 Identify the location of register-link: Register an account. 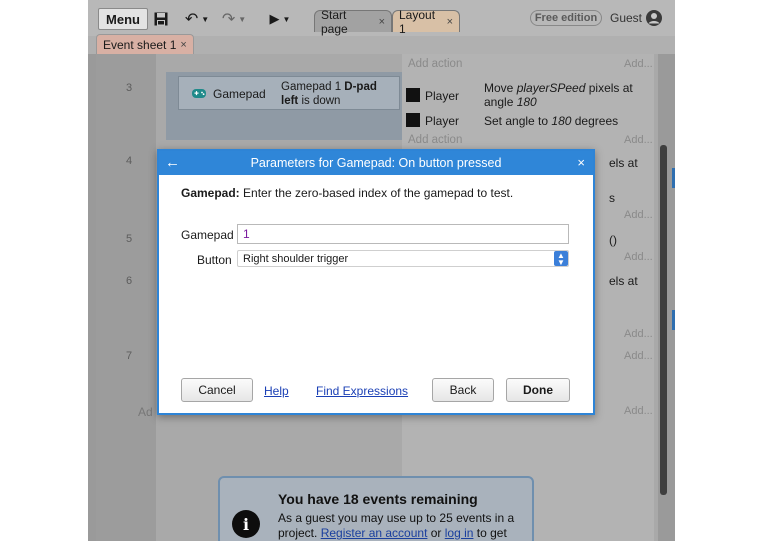
(374, 533).